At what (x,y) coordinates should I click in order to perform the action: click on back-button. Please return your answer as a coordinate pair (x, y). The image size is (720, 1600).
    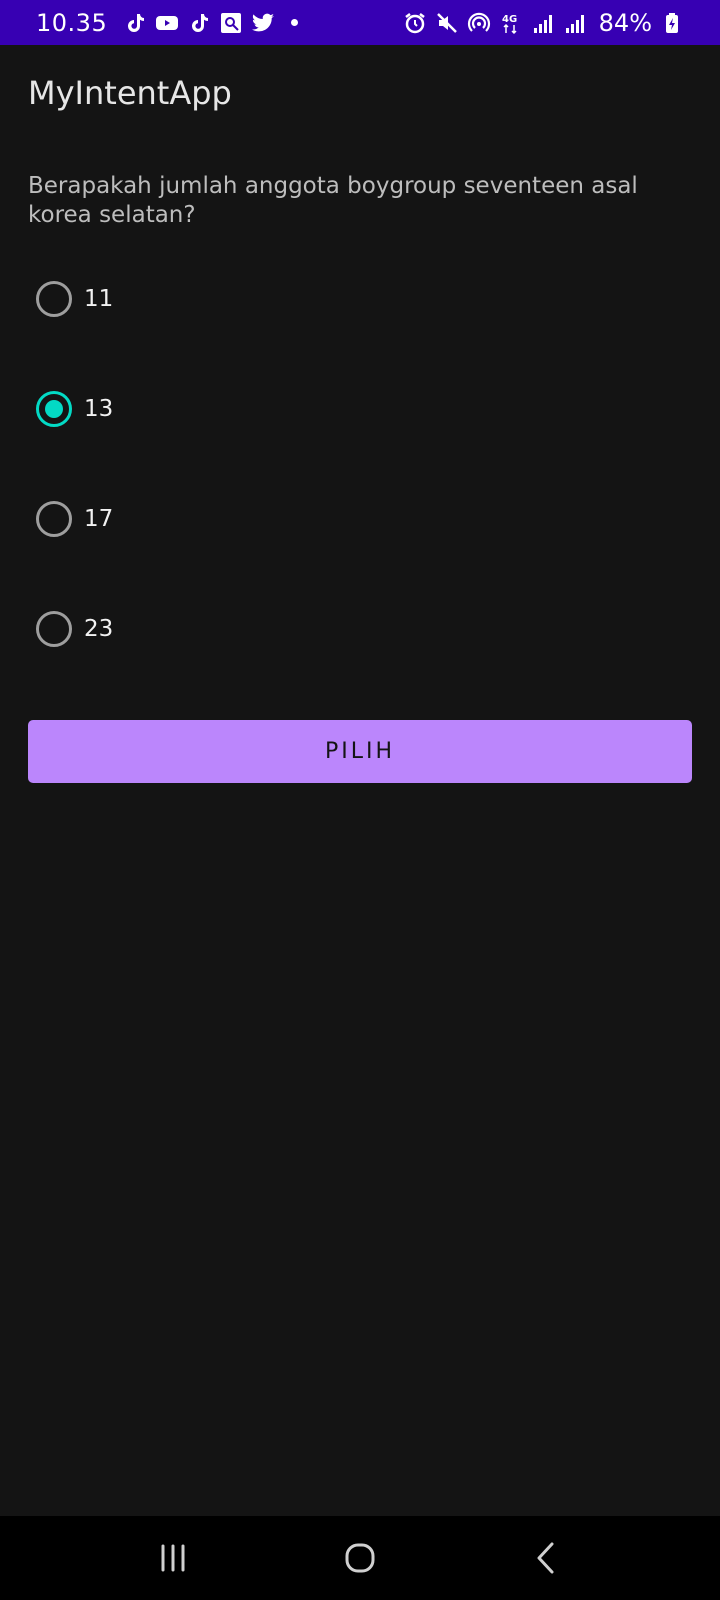
    Looking at the image, I should click on (547, 1558).